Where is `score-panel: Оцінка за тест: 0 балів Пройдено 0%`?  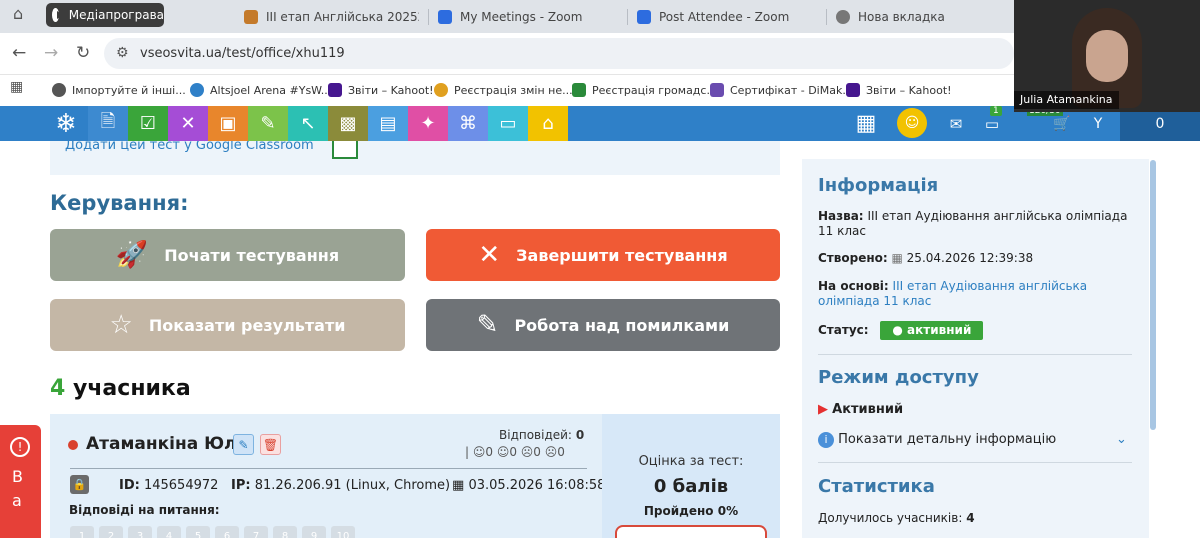 score-panel: Оцінка за тест: 0 балів Пройдено 0% is located at coordinates (691, 476).